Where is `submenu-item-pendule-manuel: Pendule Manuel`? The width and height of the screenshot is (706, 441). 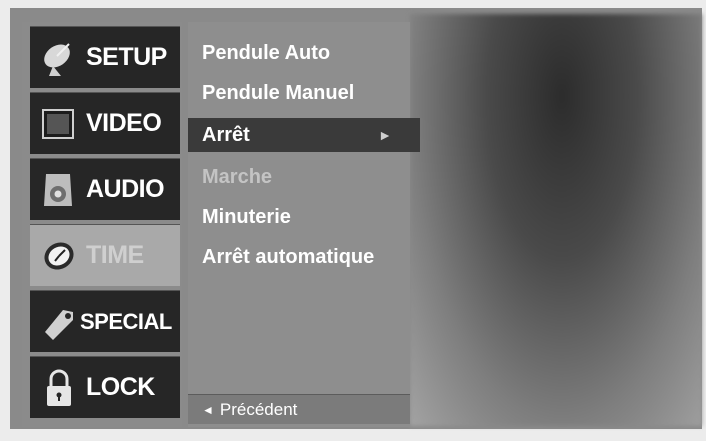 submenu-item-pendule-manuel: Pendule Manuel is located at coordinates (299, 93).